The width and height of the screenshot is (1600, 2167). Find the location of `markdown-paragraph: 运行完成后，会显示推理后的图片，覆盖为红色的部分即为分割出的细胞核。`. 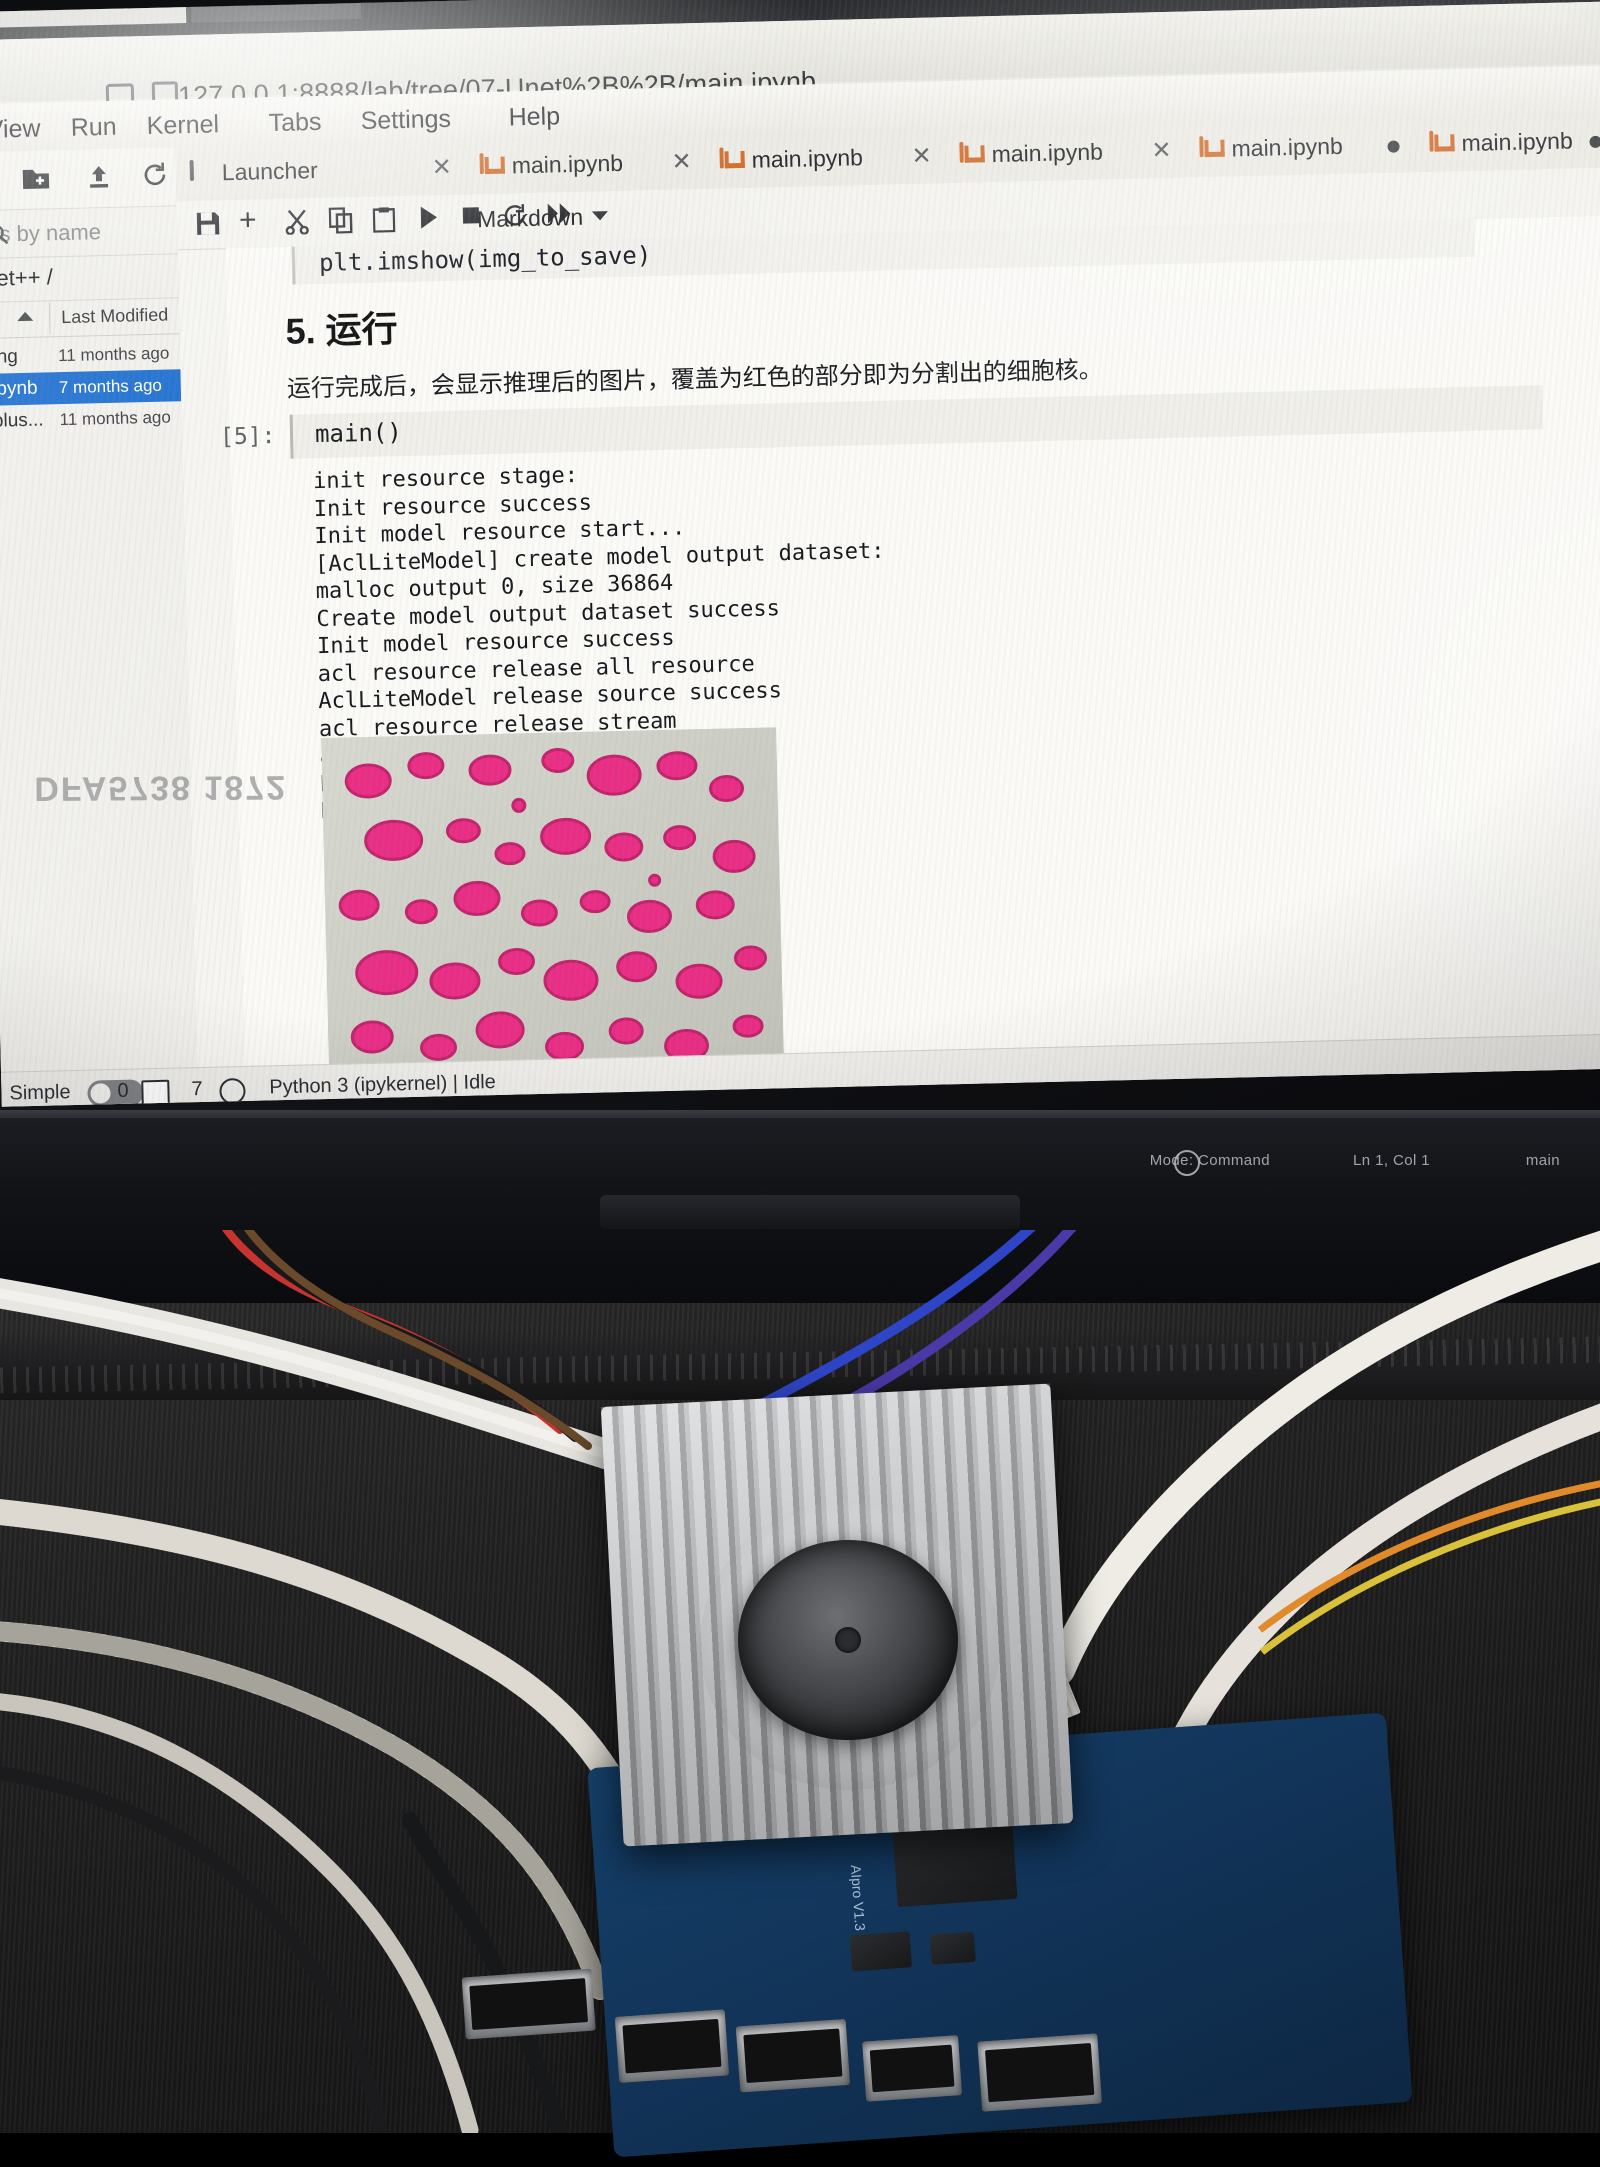

markdown-paragraph: 运行完成后，会显示推理后的图片，覆盖为红色的部分即为分割出的细胞核。 is located at coordinates (695, 379).